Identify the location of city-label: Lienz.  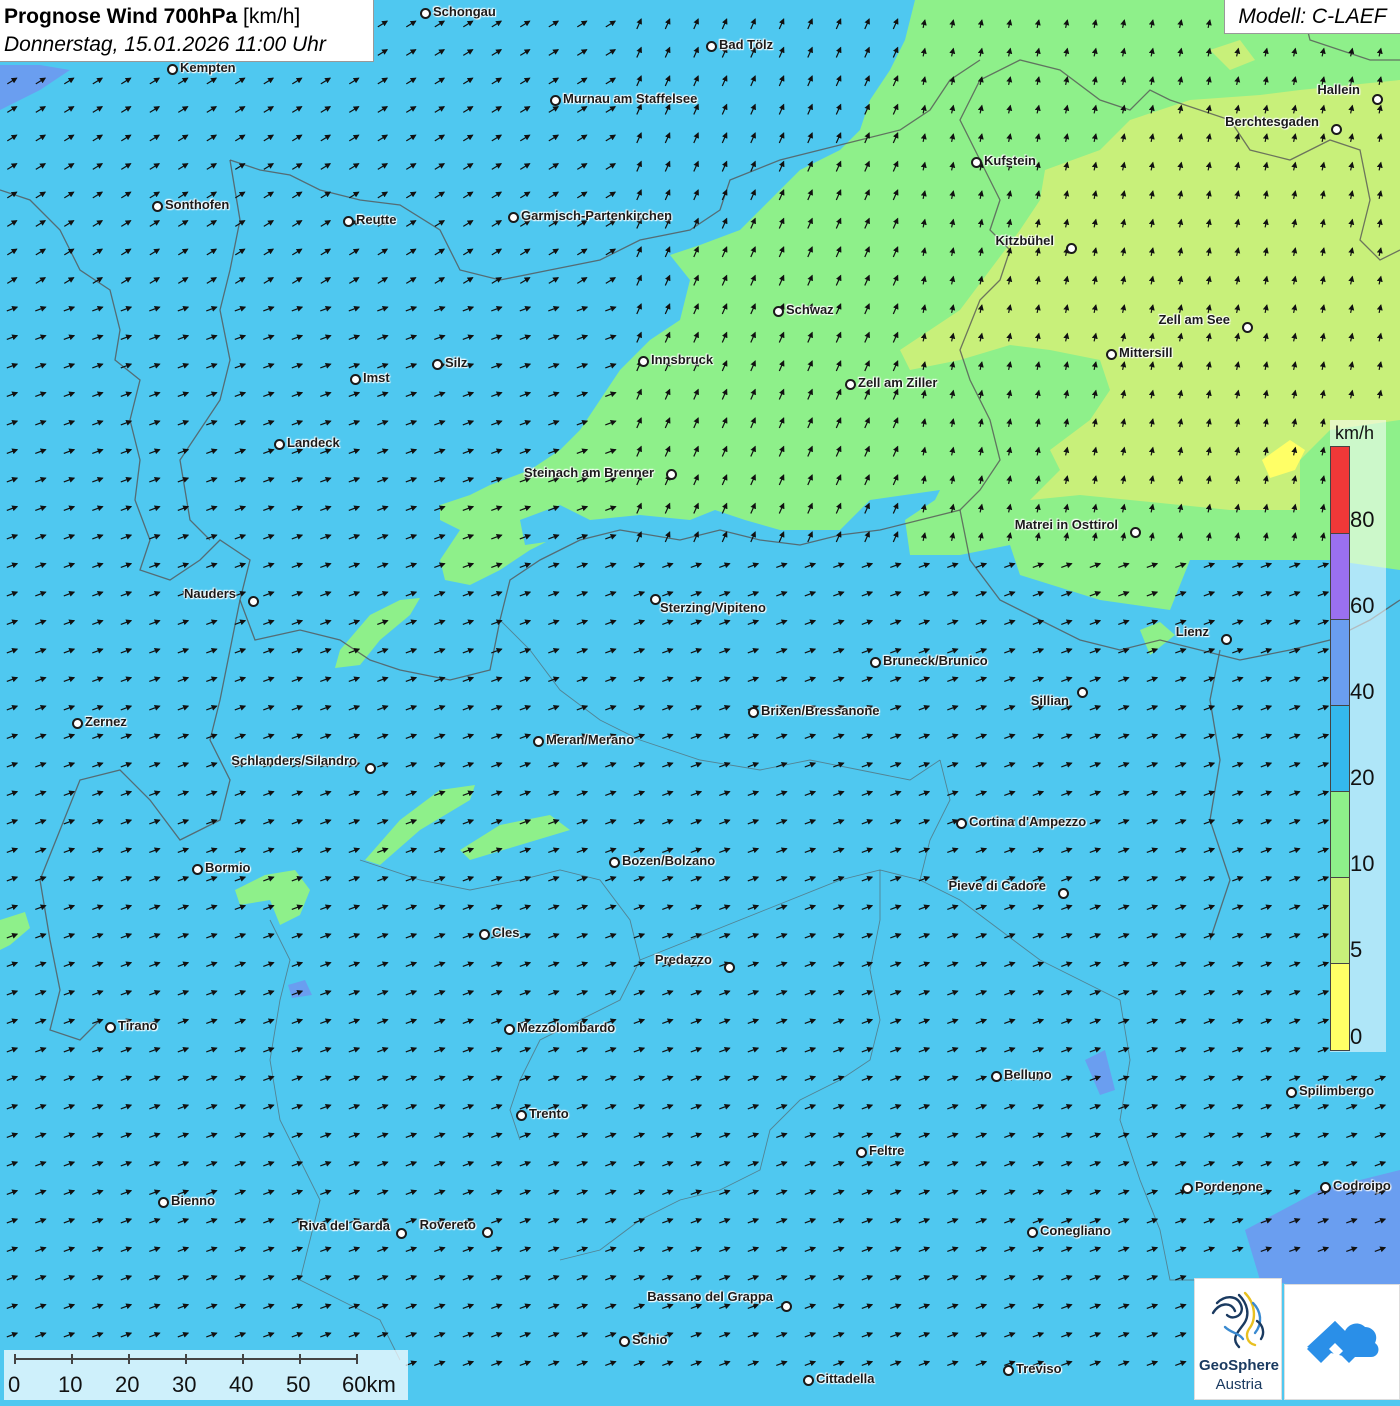
(1192, 631).